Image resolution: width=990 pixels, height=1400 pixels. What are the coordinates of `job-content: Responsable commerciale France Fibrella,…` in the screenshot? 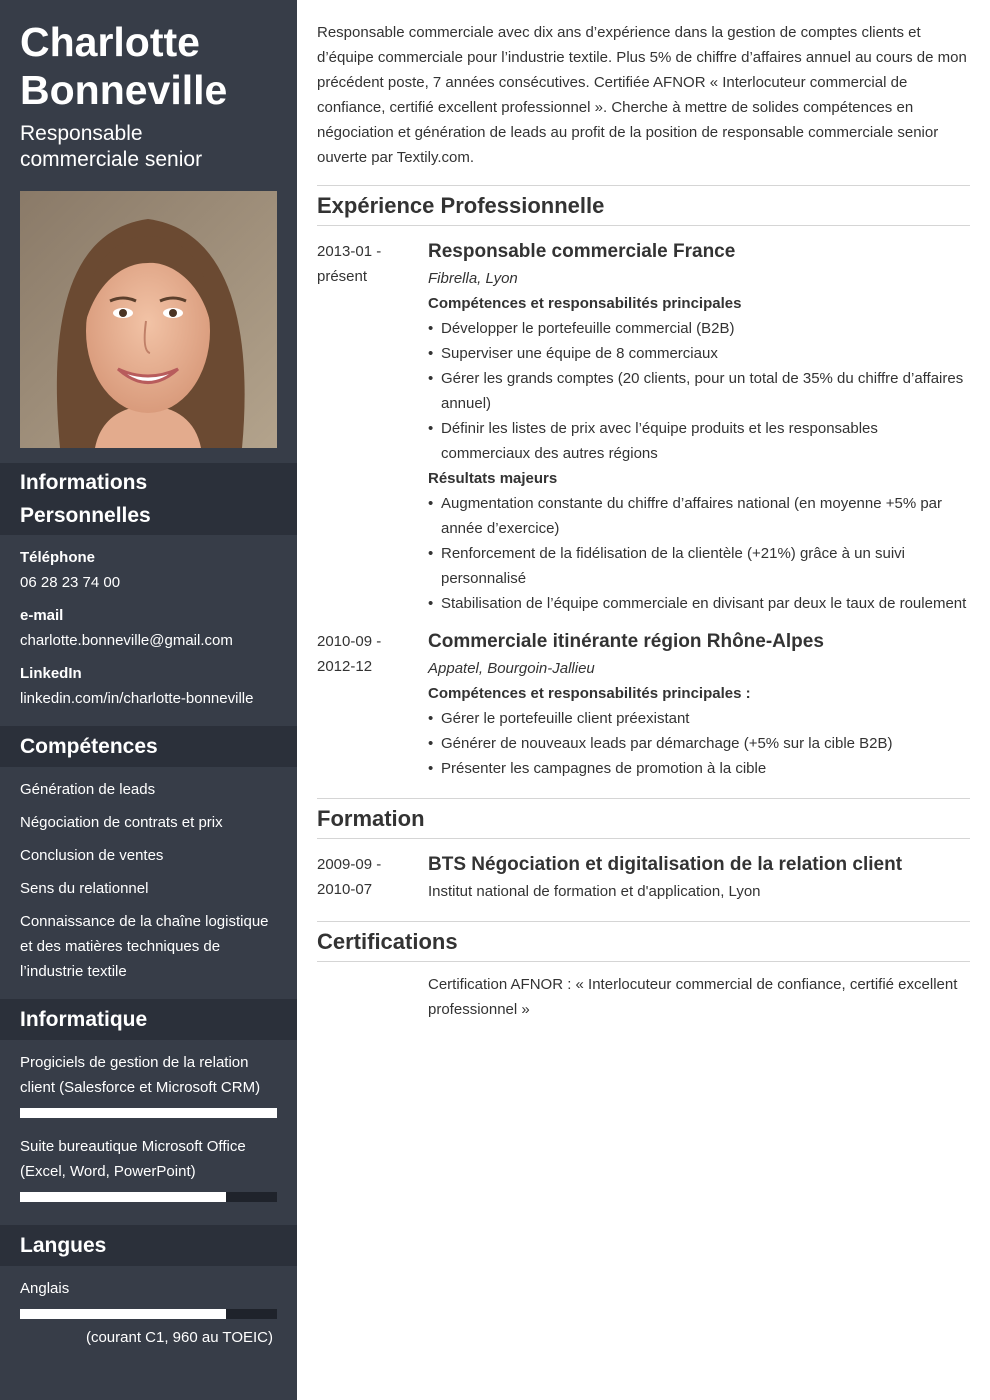 It's located at (699, 427).